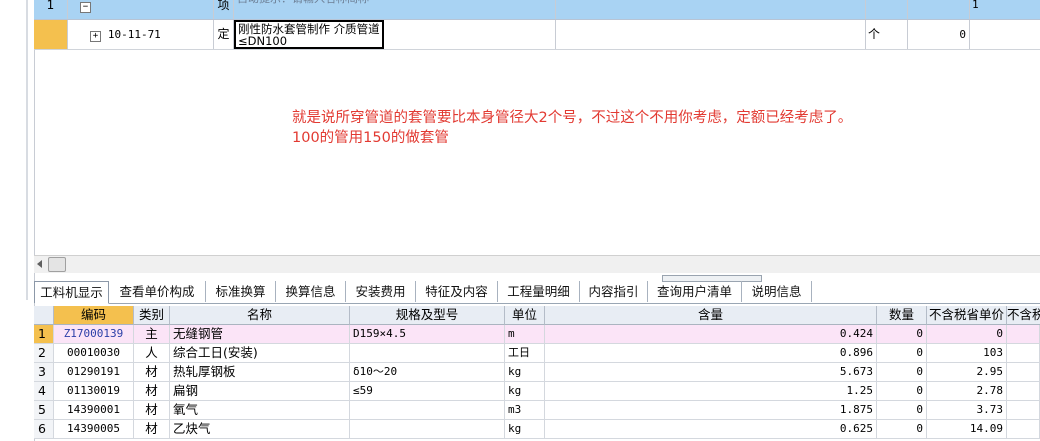 The width and height of the screenshot is (1040, 441). Describe the element at coordinates (902, 315) in the screenshot. I see `col-header-qty: 数量` at that location.